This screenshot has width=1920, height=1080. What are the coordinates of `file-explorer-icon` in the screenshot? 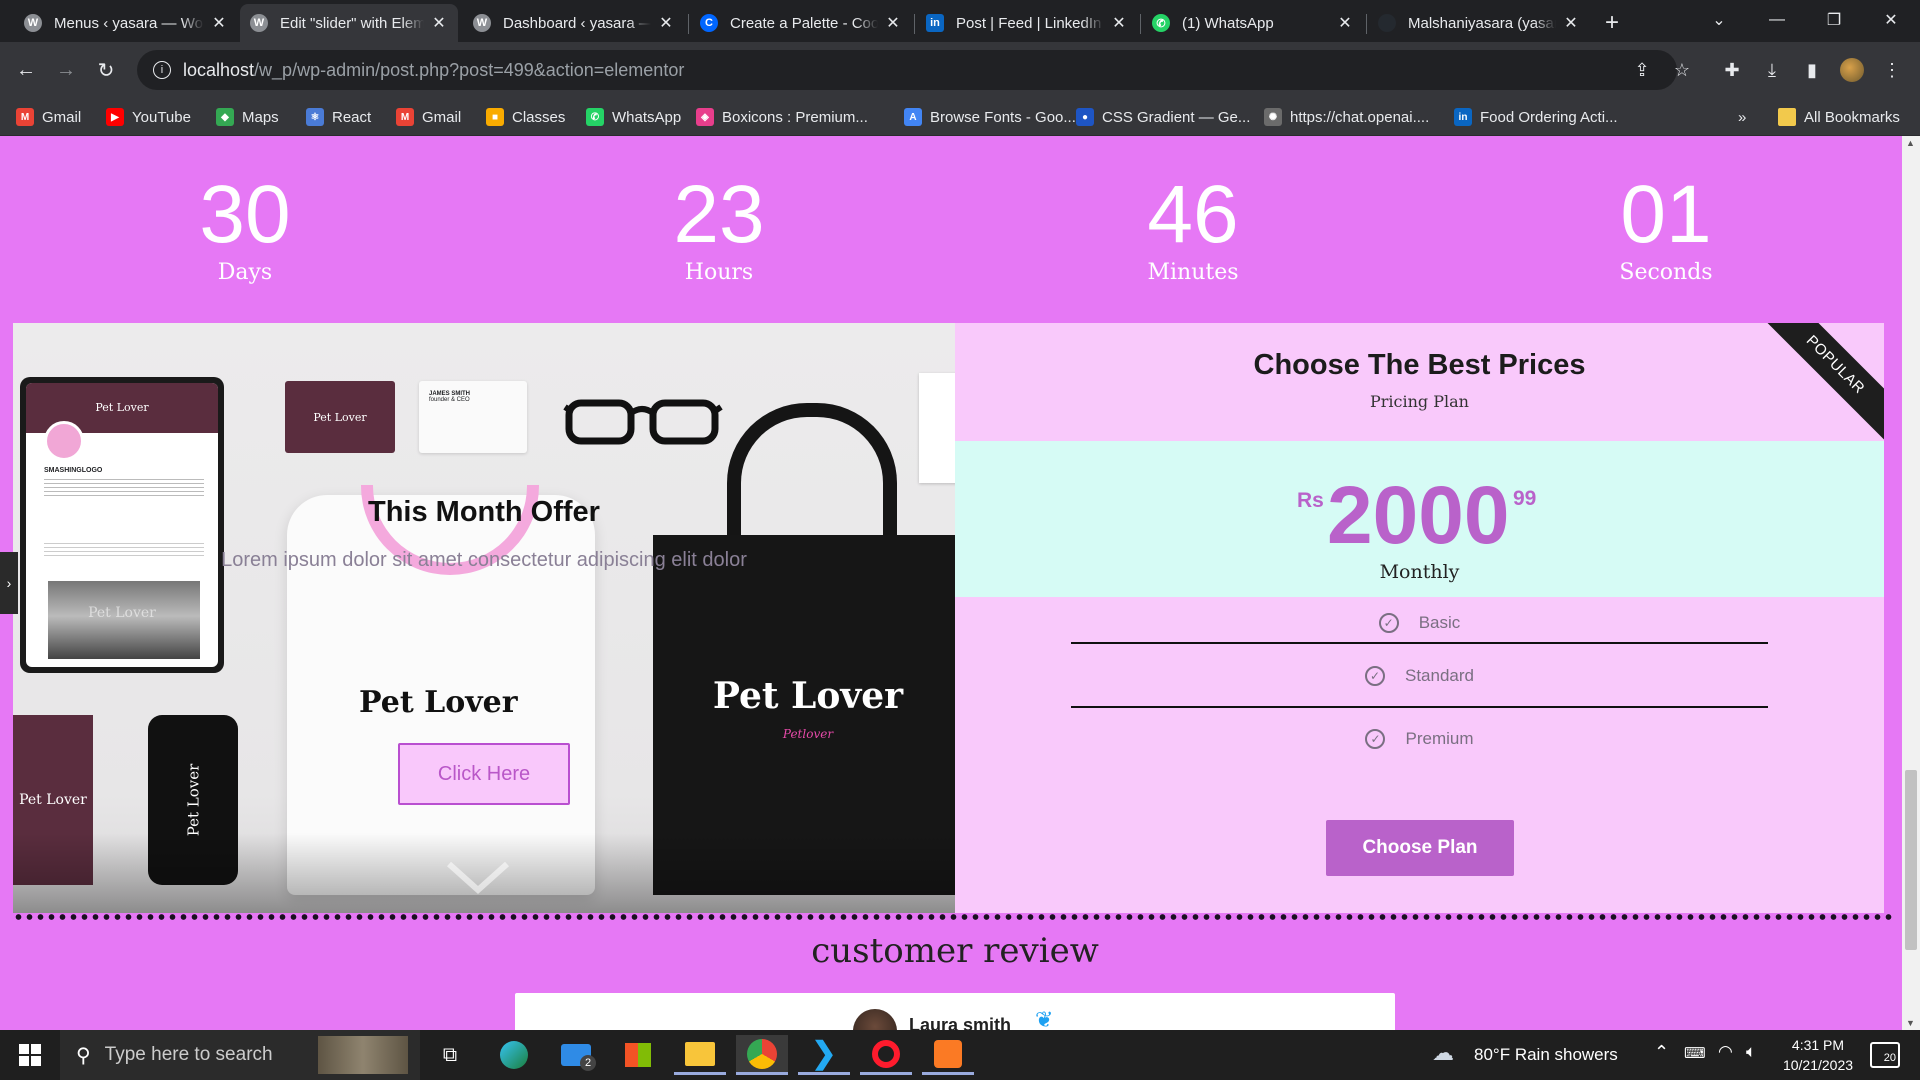 It's located at (700, 1055).